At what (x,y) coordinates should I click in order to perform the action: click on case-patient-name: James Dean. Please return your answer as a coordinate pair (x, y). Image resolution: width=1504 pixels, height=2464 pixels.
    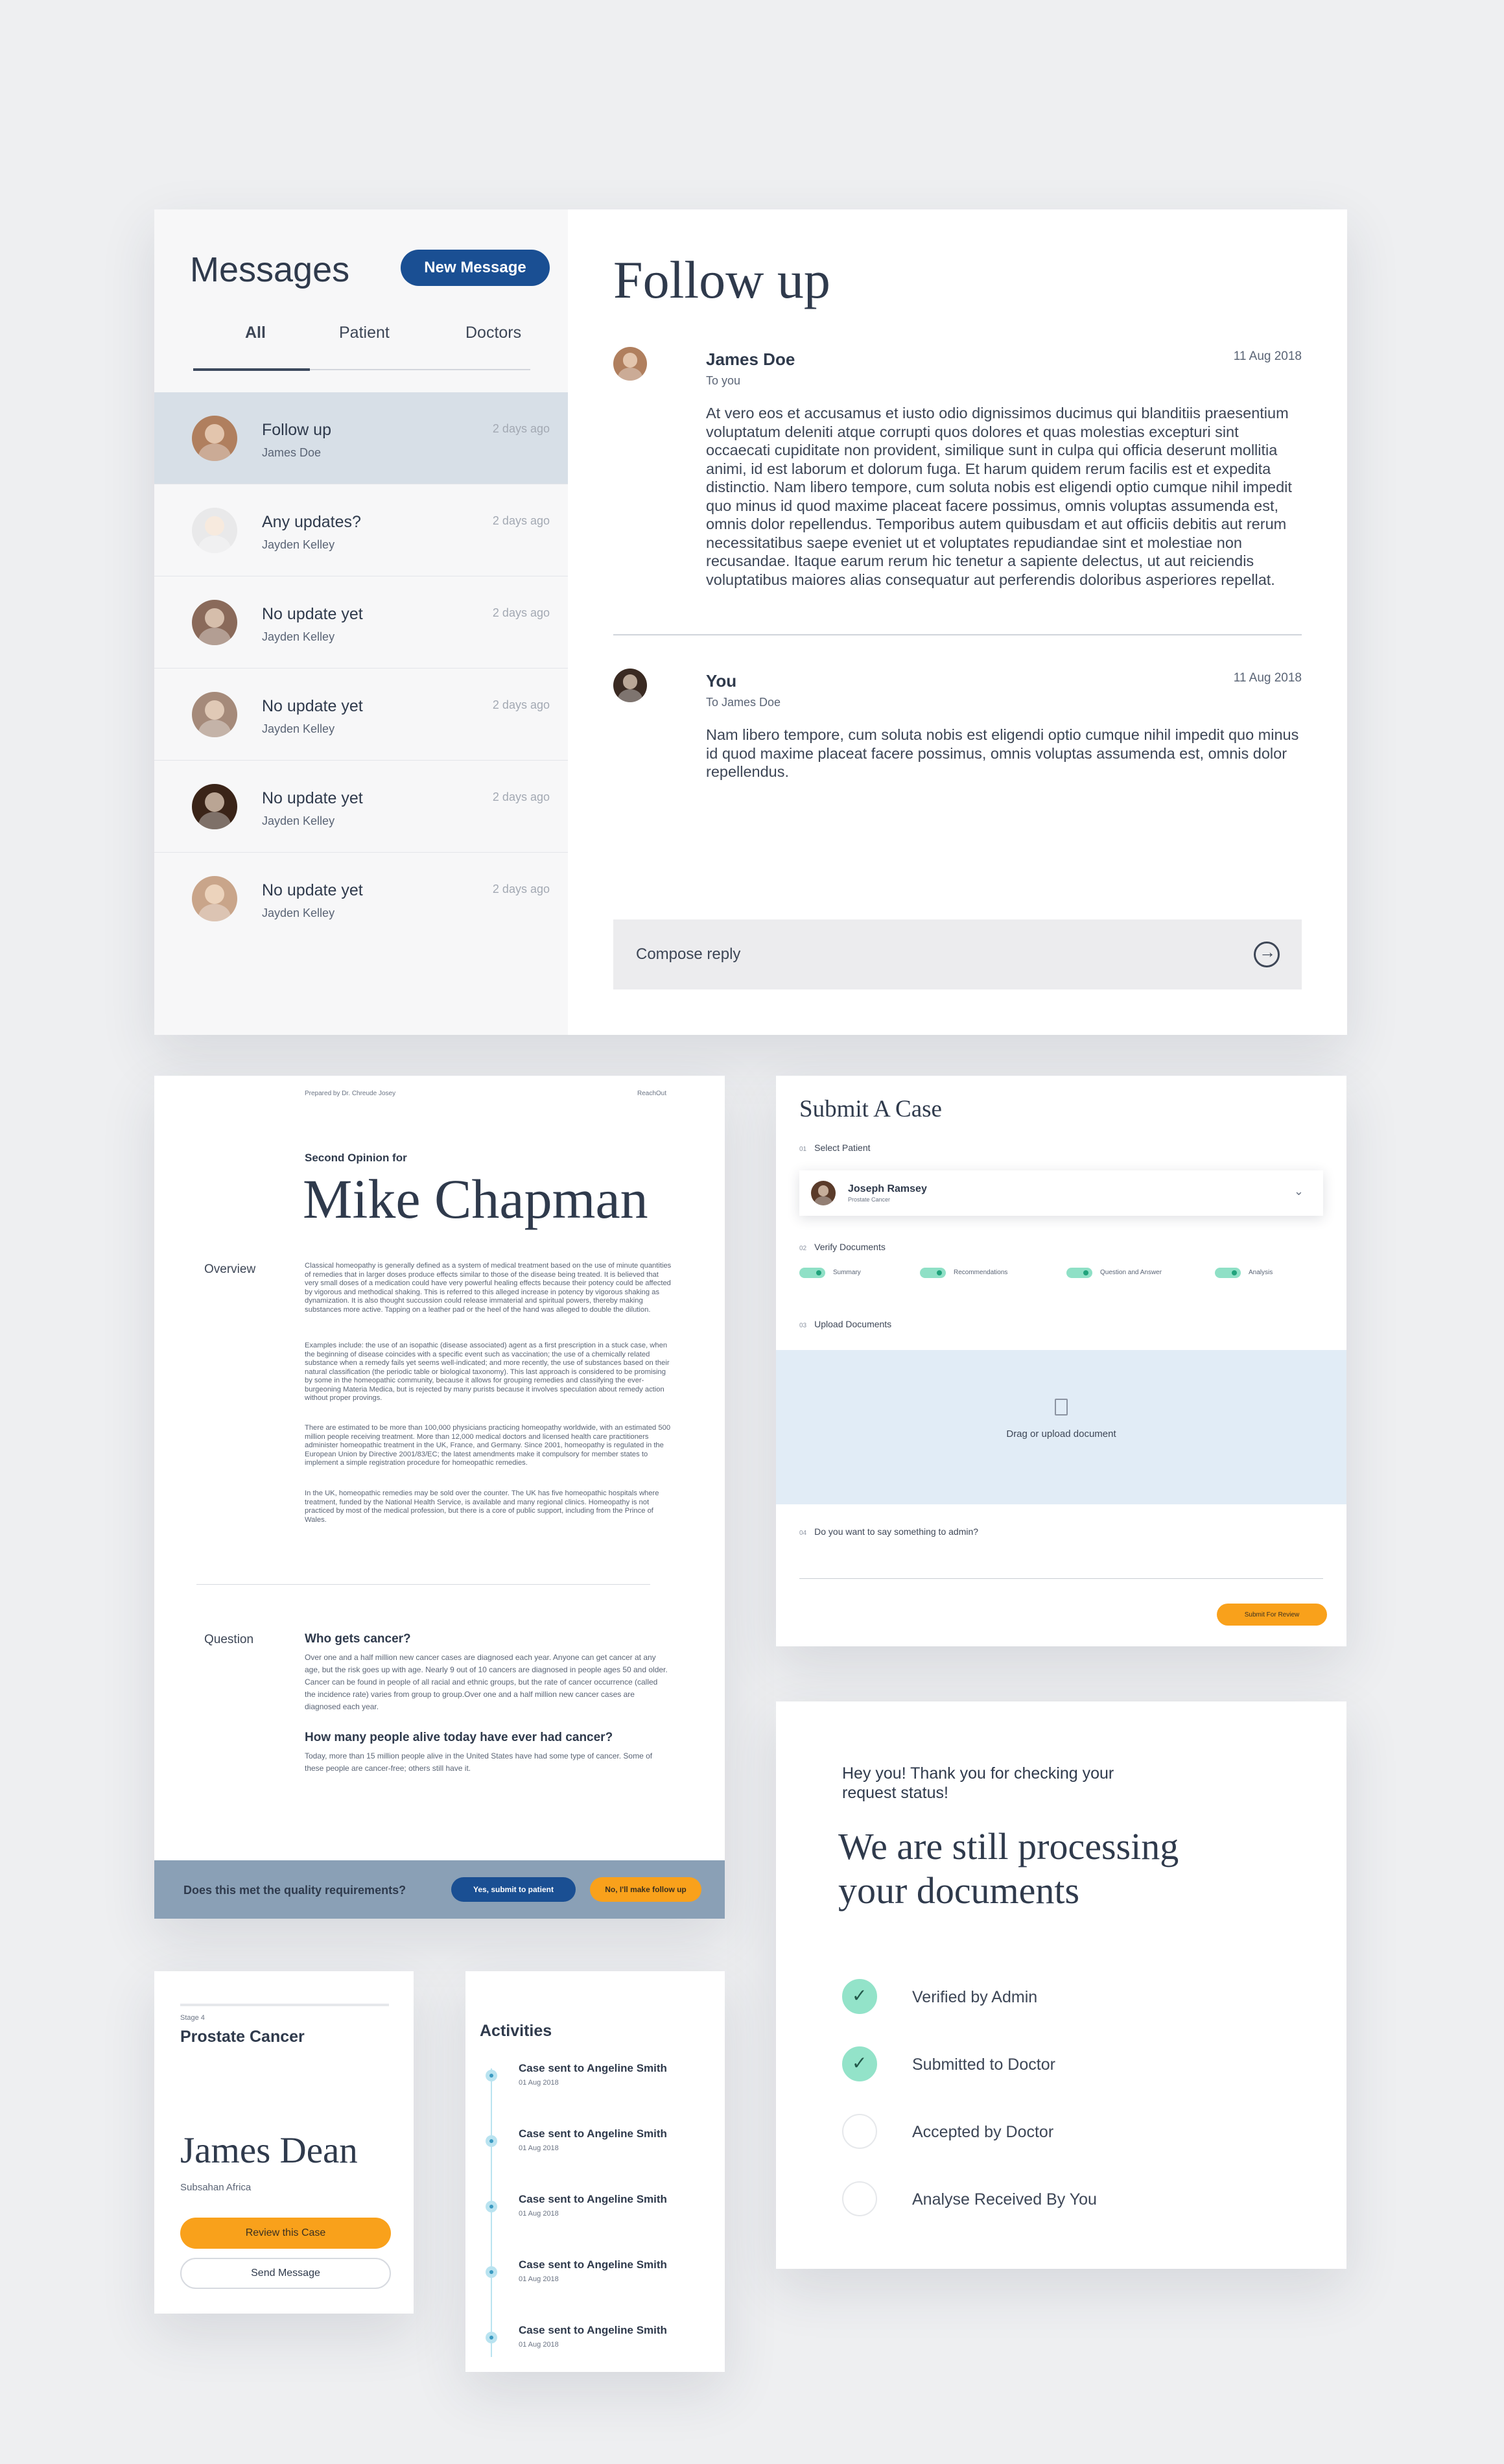
    Looking at the image, I should click on (269, 2150).